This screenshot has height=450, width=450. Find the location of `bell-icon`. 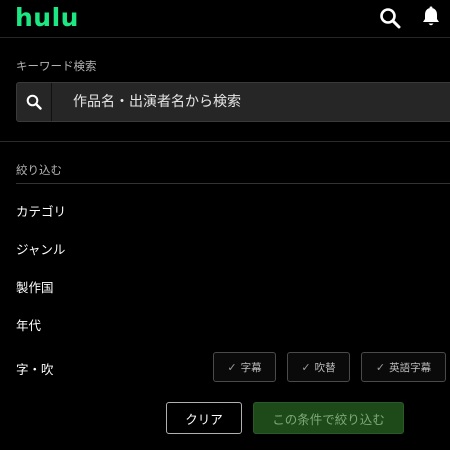

bell-icon is located at coordinates (431, 19).